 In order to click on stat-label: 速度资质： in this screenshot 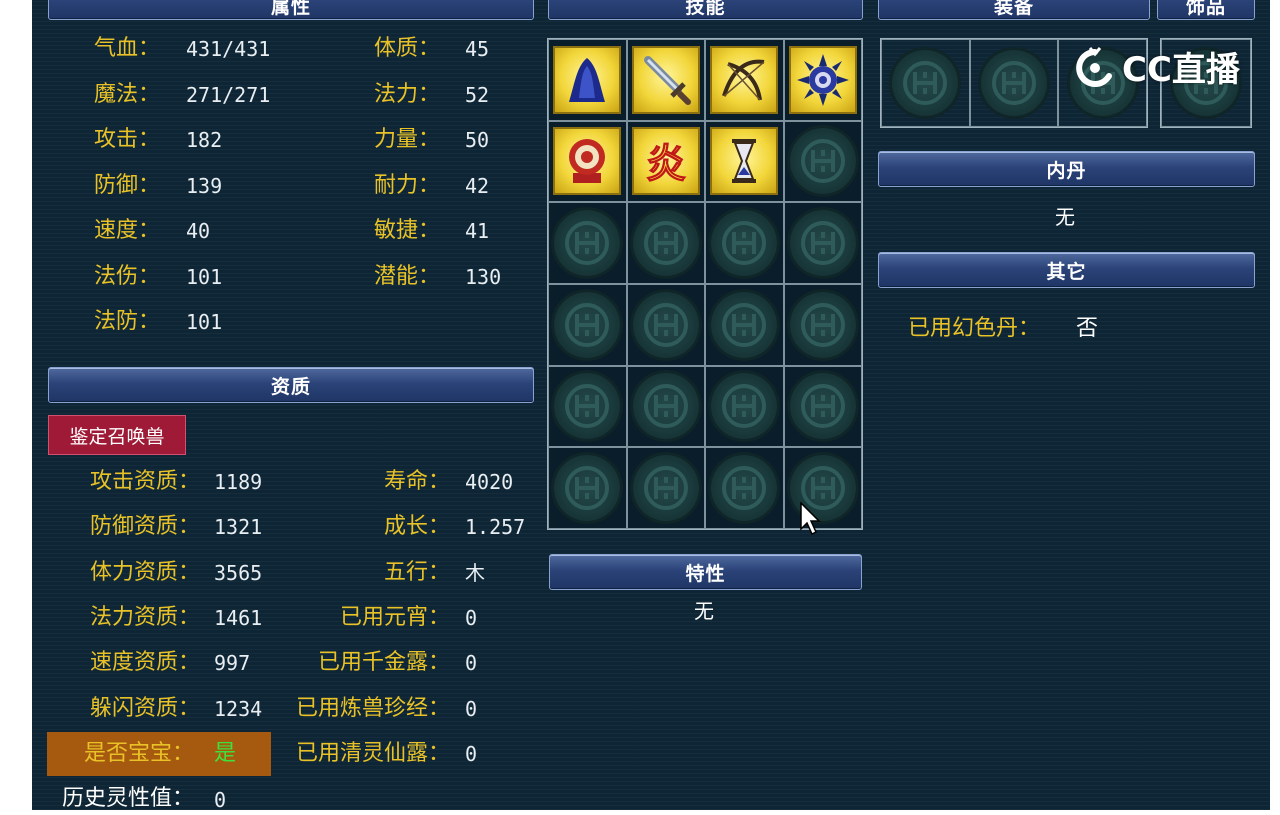, I will do `click(144, 663)`.